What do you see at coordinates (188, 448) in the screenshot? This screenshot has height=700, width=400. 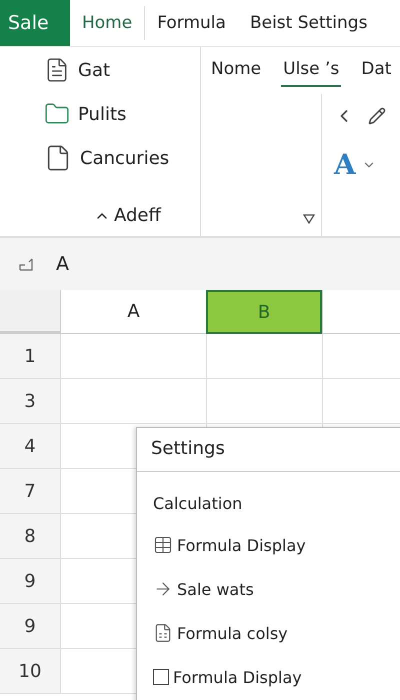 I see `panel-title: Settings` at bounding box center [188, 448].